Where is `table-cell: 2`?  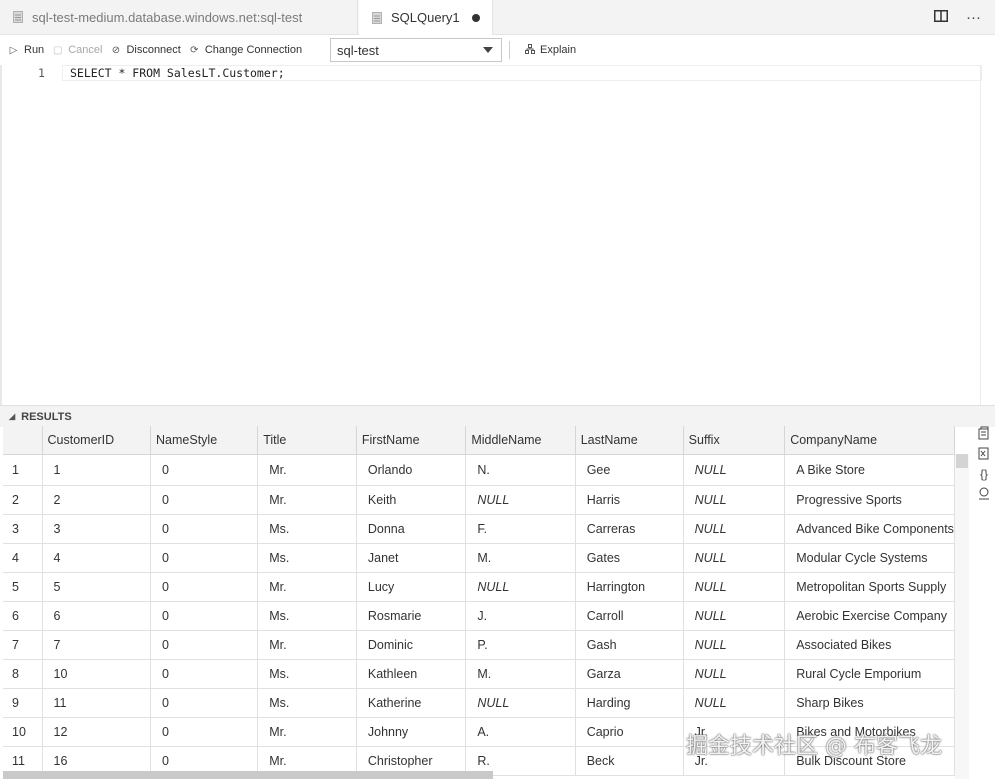
table-cell: 2 is located at coordinates (97, 500).